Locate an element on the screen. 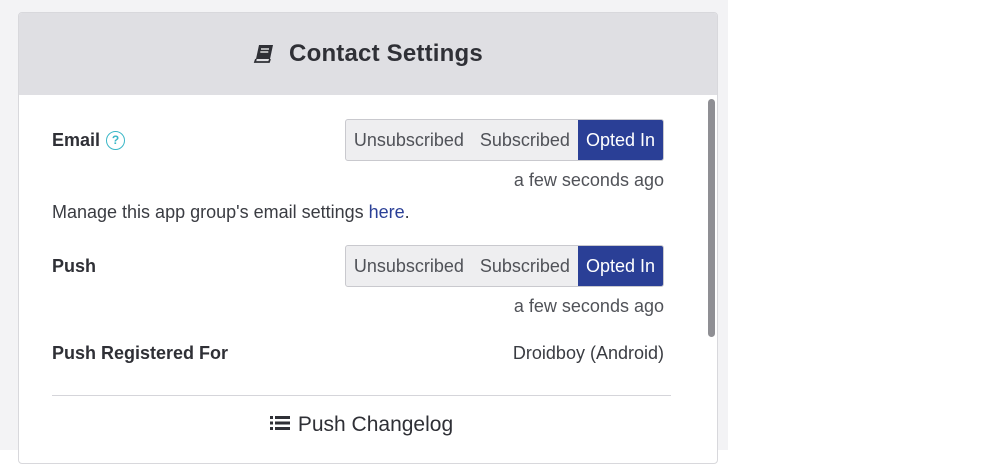  push-timestamp: a few seconds ago is located at coordinates (588, 306).